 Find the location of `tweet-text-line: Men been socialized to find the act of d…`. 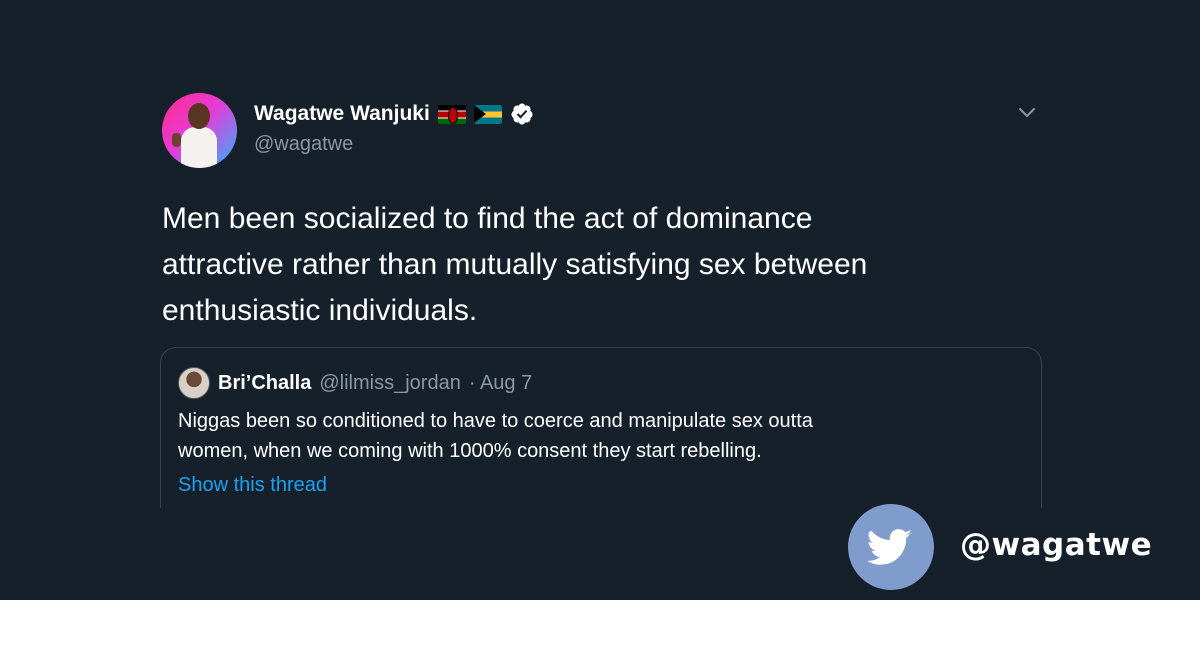

tweet-text-line: Men been socialized to find the act of d… is located at coordinates (487, 218).